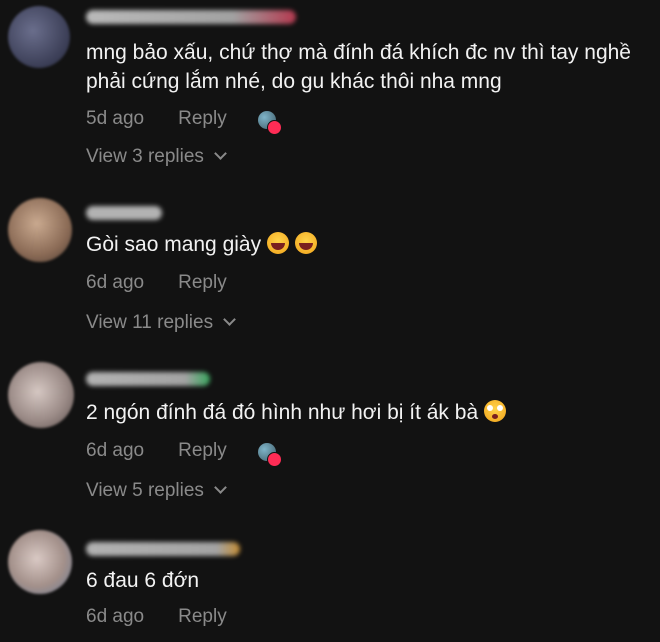 The width and height of the screenshot is (660, 642). Describe the element at coordinates (115, 118) in the screenshot. I see `comment-time: 5d ago` at that location.